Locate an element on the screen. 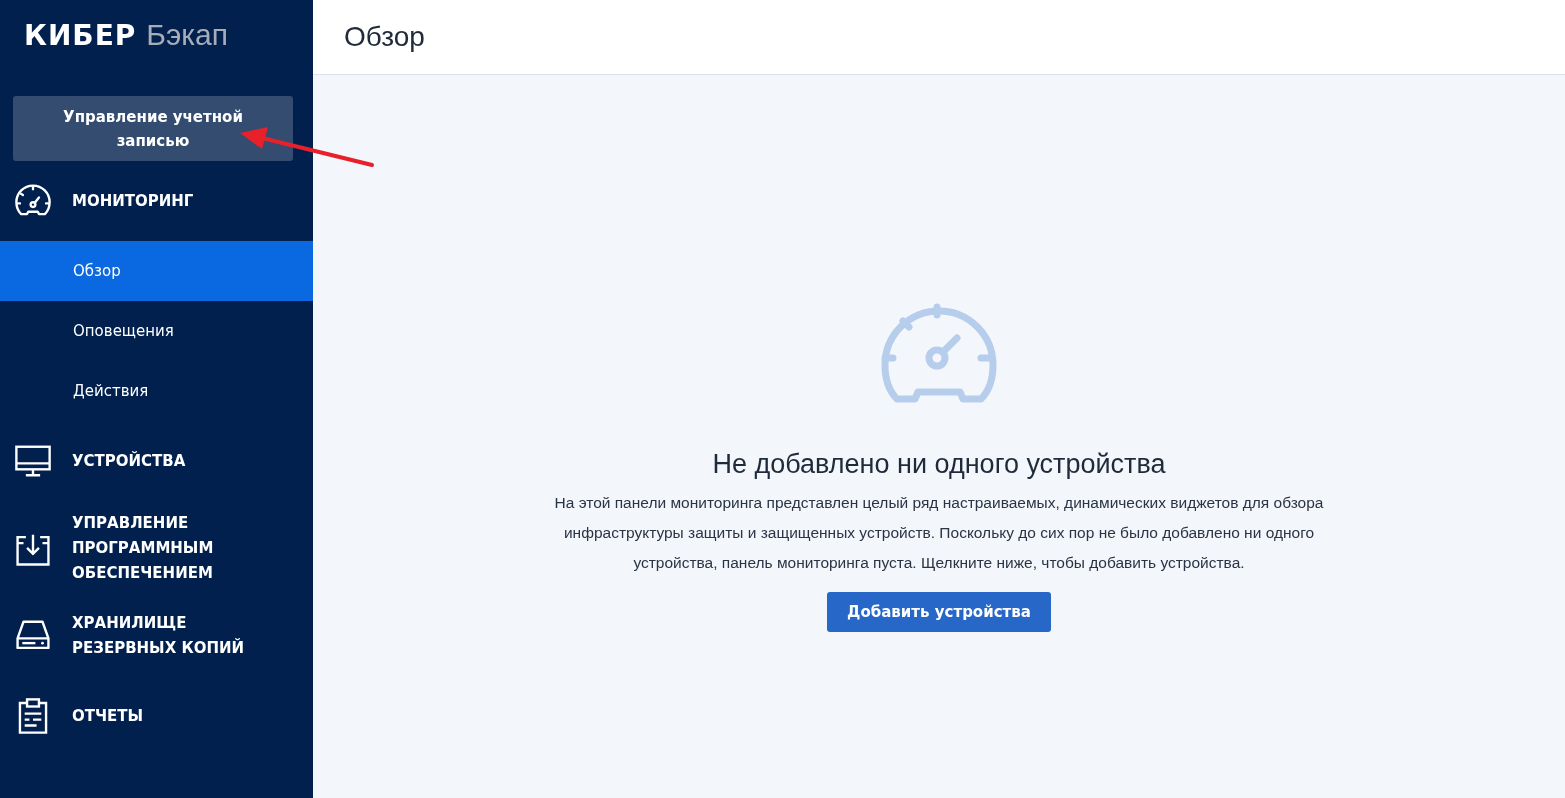 Image resolution: width=1565 pixels, height=798 pixels. nav-section: УПРАВЛЕНИЕ ПРОГРАММНЫМ ОБЕСПЕЧЕНИЕМ is located at coordinates (185, 548).